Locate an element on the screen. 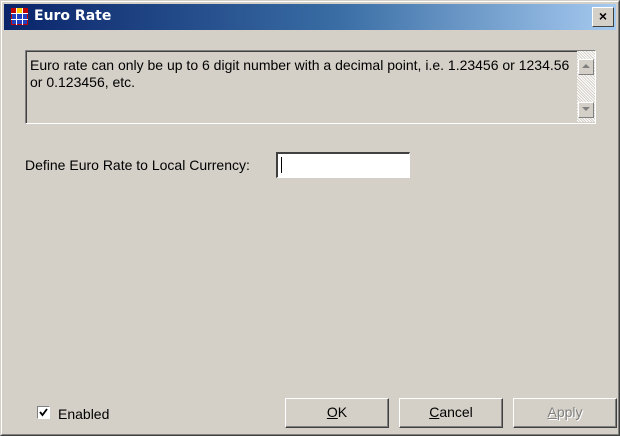 The image size is (620, 436). vertical-scrollbar is located at coordinates (586, 86).